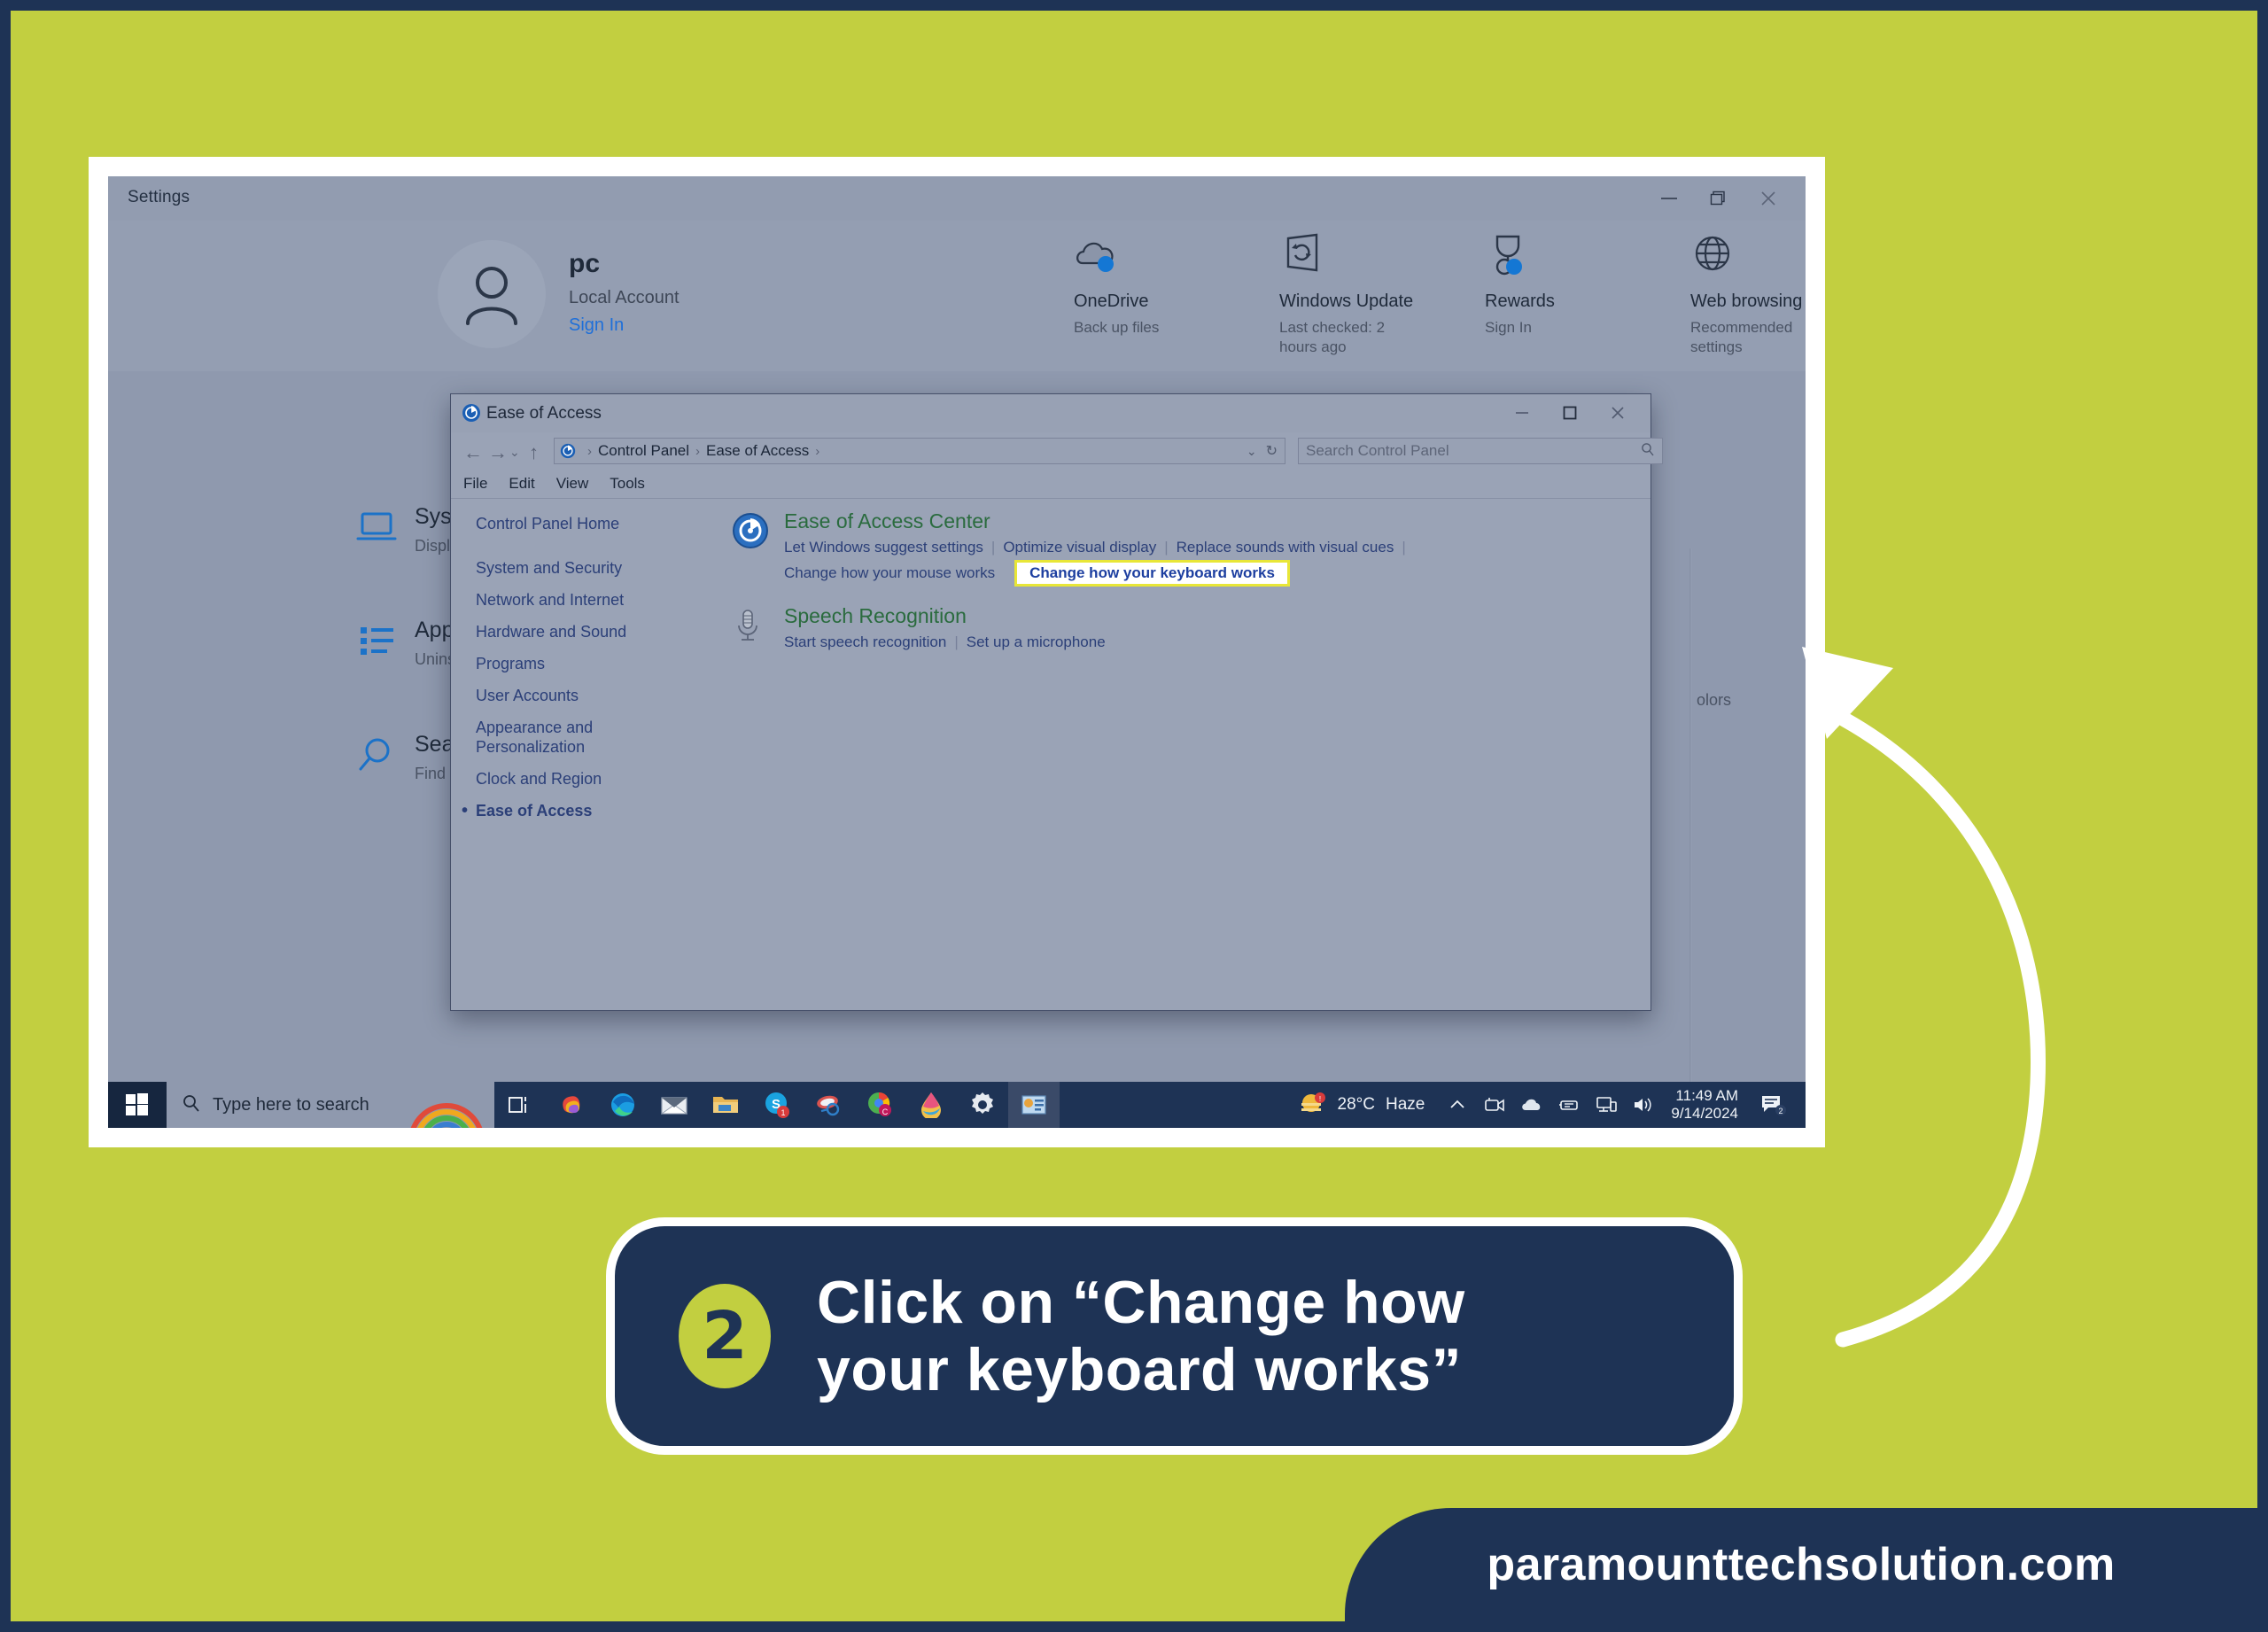 This screenshot has height=1632, width=2268. What do you see at coordinates (591, 632) in the screenshot?
I see `sidebar-item-hardware-and-sound: Hardware and Sound` at bounding box center [591, 632].